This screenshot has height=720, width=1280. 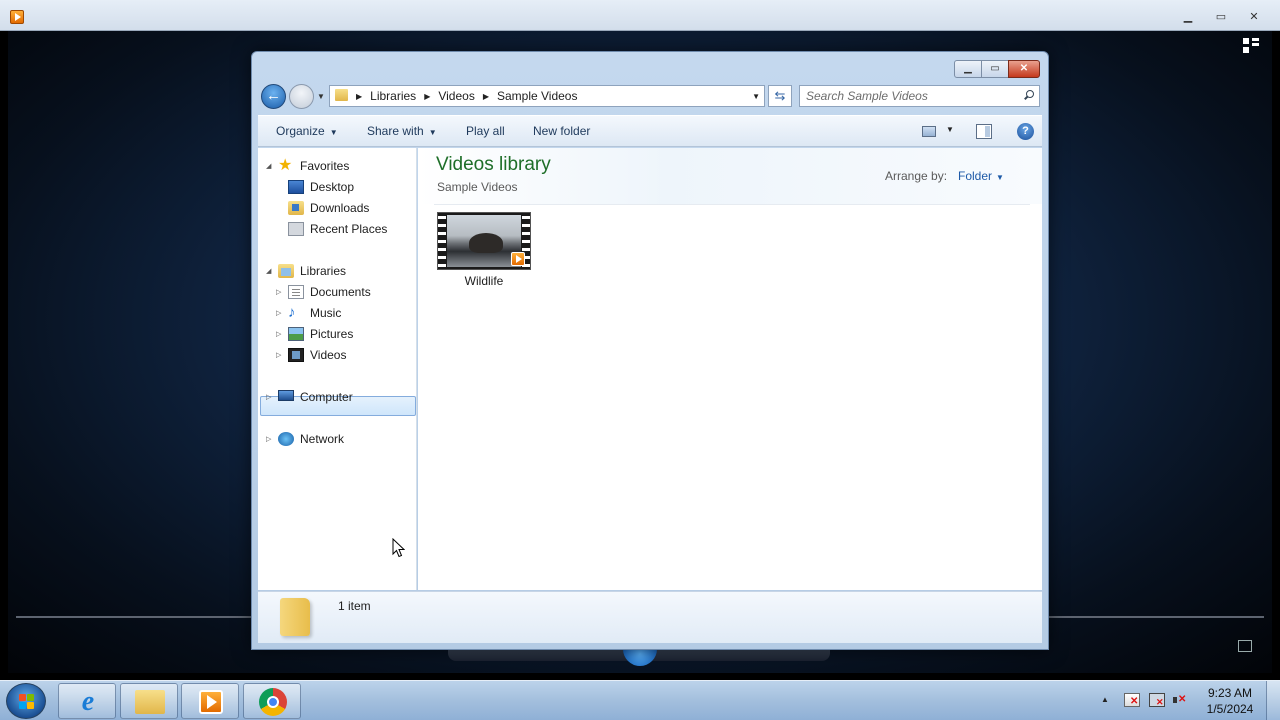 What do you see at coordinates (322, 439) in the screenshot?
I see `nav-label-network: Network` at bounding box center [322, 439].